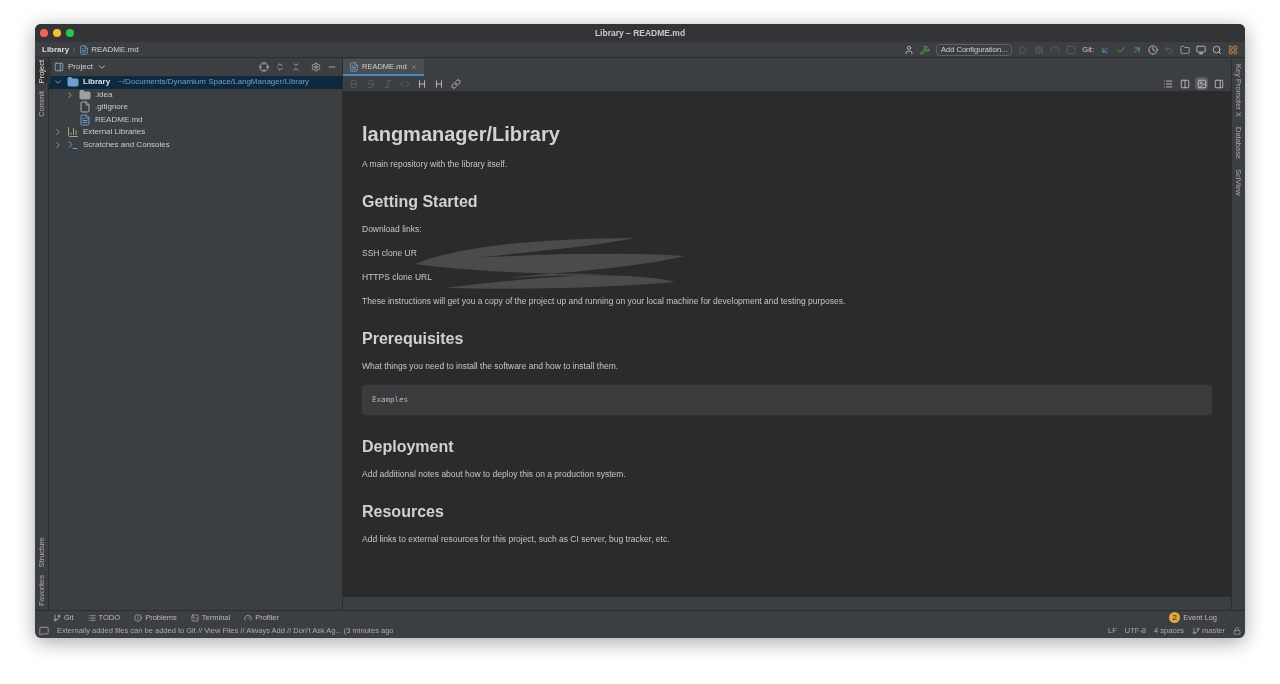  What do you see at coordinates (57, 33) in the screenshot?
I see `minimize-window-button` at bounding box center [57, 33].